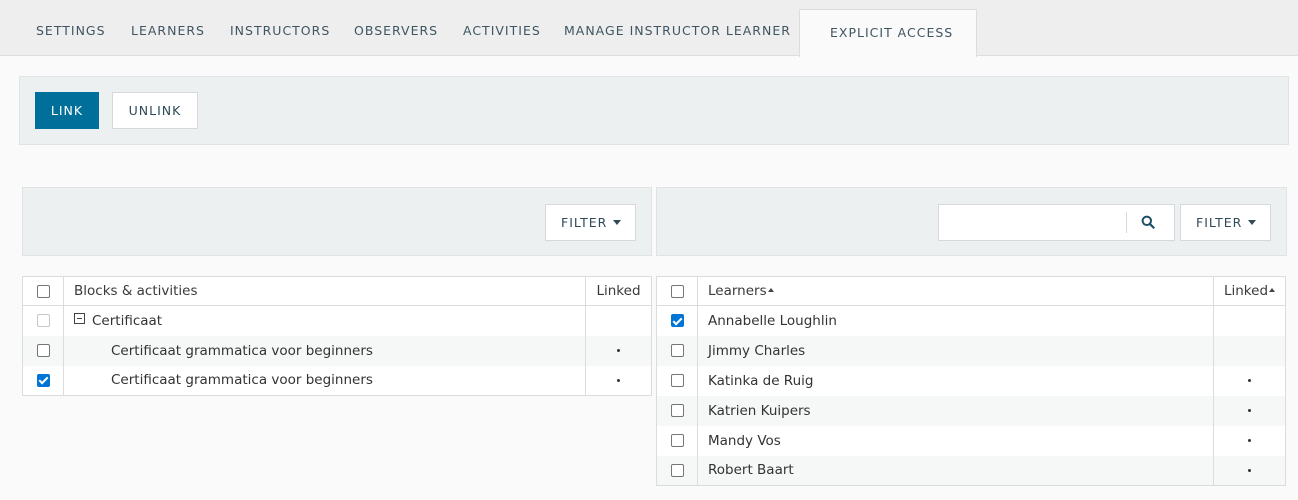 Image resolution: width=1298 pixels, height=500 pixels. Describe the element at coordinates (955, 291) in the screenshot. I see `column-header-learners: Learners` at that location.